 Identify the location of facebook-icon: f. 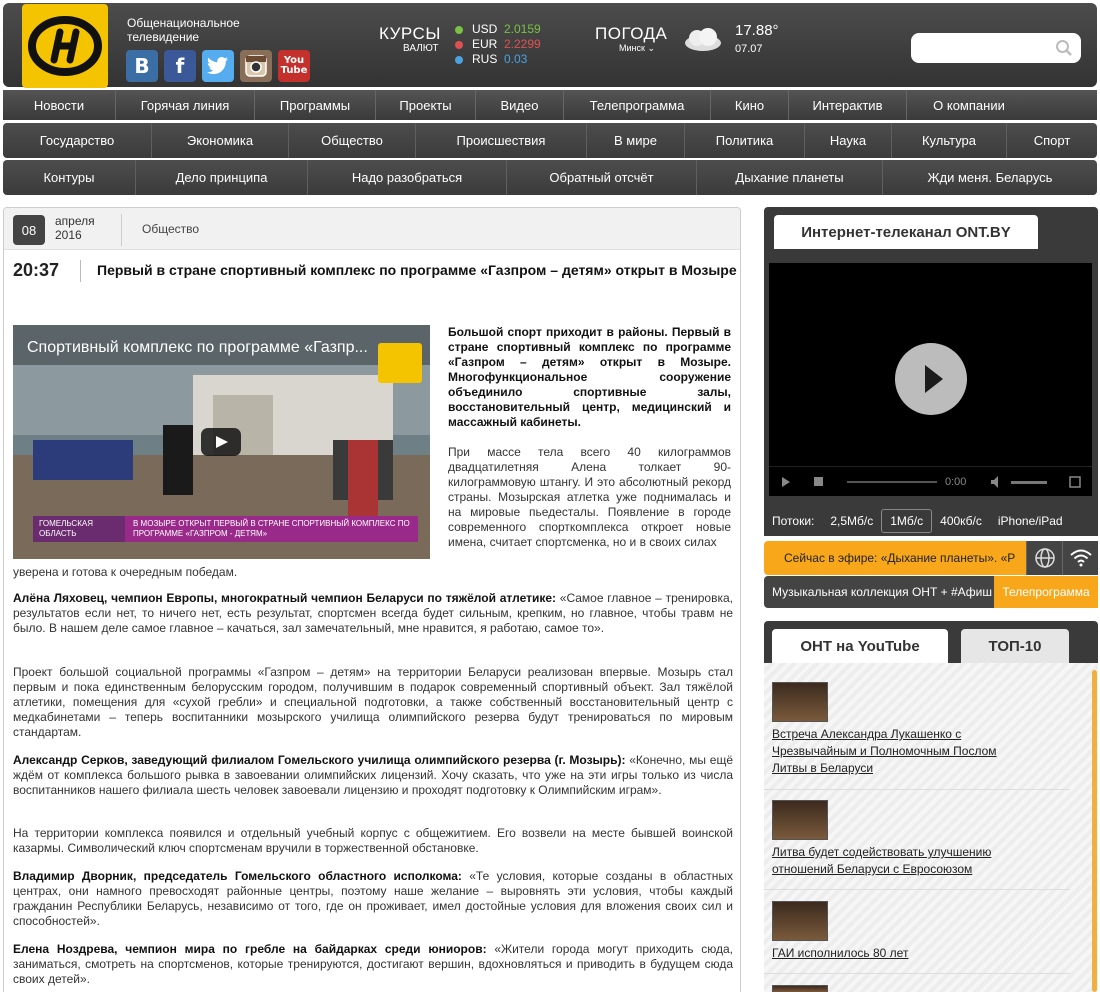
(180, 66).